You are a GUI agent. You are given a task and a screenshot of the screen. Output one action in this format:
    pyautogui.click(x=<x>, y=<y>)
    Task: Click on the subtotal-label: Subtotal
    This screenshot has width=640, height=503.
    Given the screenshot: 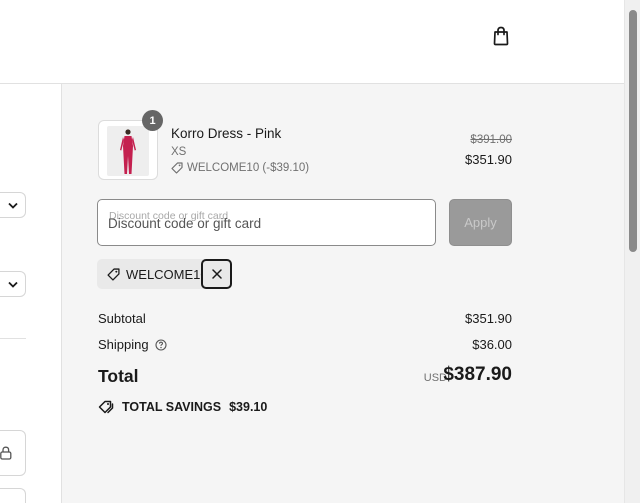 What is the action you would take?
    pyautogui.click(x=122, y=318)
    